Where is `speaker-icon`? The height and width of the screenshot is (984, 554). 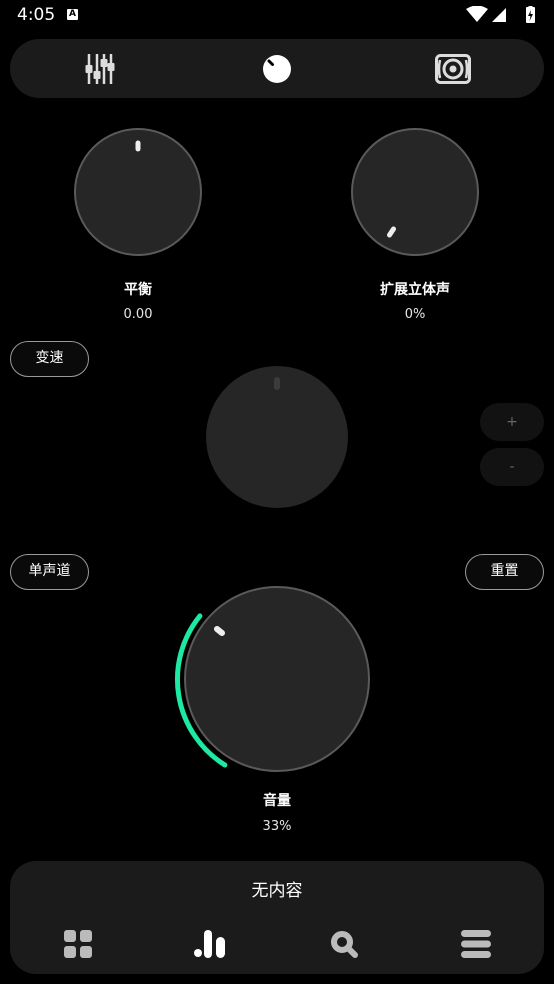
speaker-icon is located at coordinates (453, 68).